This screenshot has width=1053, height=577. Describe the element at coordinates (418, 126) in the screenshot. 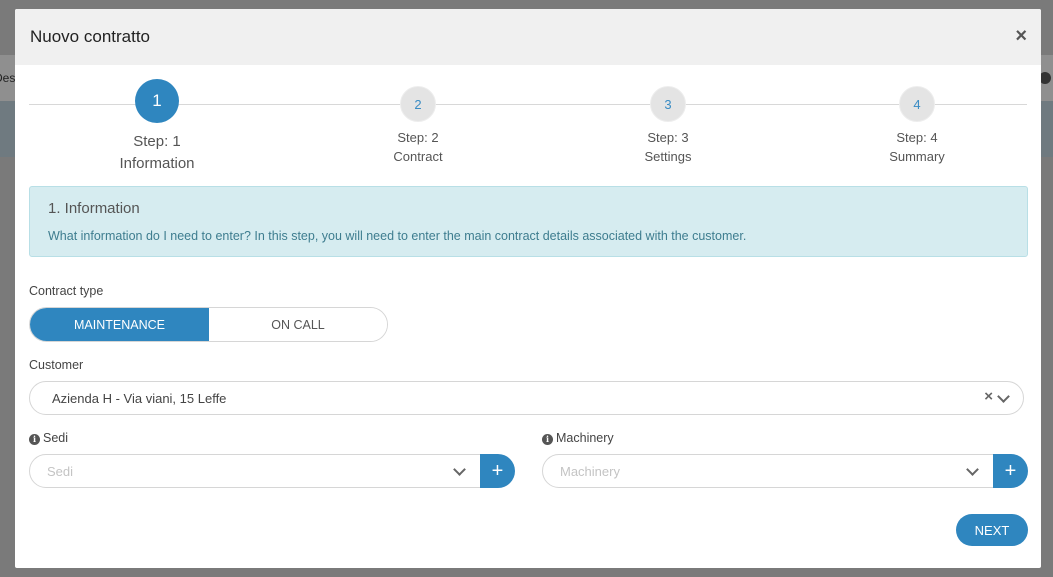

I see `step-2: 2 Step: 2 Contract` at that location.